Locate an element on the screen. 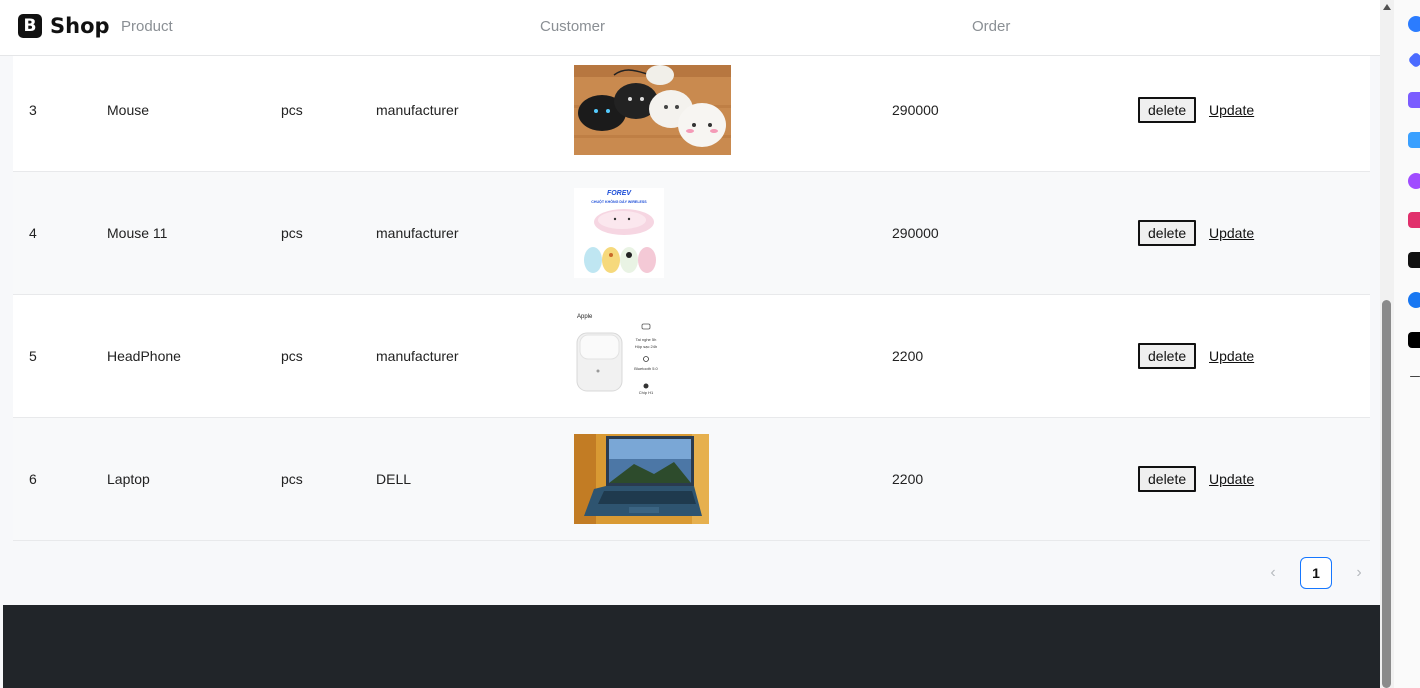 Image resolution: width=1420 pixels, height=688 pixels. messenger-icon is located at coordinates (1414, 181).